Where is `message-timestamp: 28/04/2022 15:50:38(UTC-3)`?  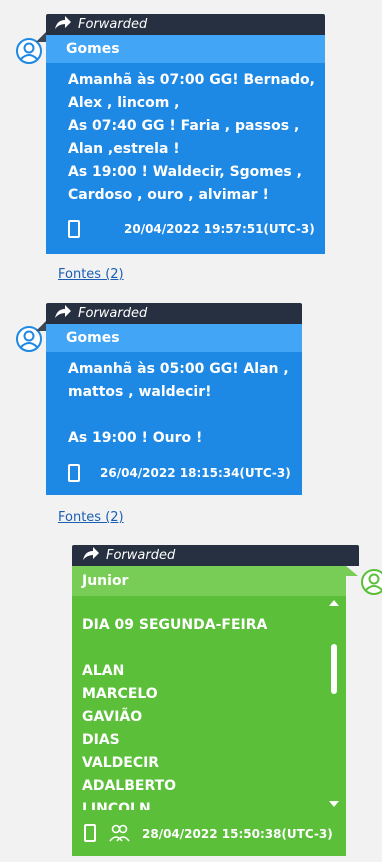 message-timestamp: 28/04/2022 15:50:38(UTC-3) is located at coordinates (237, 834).